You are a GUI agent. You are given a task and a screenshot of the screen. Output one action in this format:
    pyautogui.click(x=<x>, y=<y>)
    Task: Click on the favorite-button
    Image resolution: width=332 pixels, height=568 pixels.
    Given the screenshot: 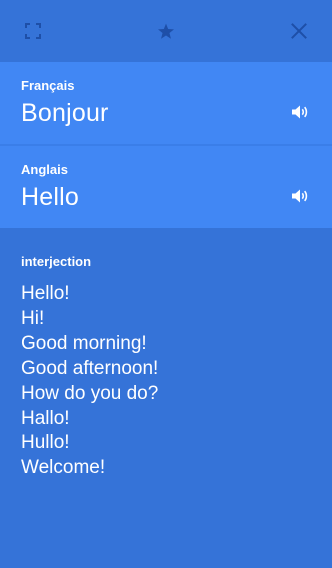 What is the action you would take?
    pyautogui.click(x=166, y=31)
    